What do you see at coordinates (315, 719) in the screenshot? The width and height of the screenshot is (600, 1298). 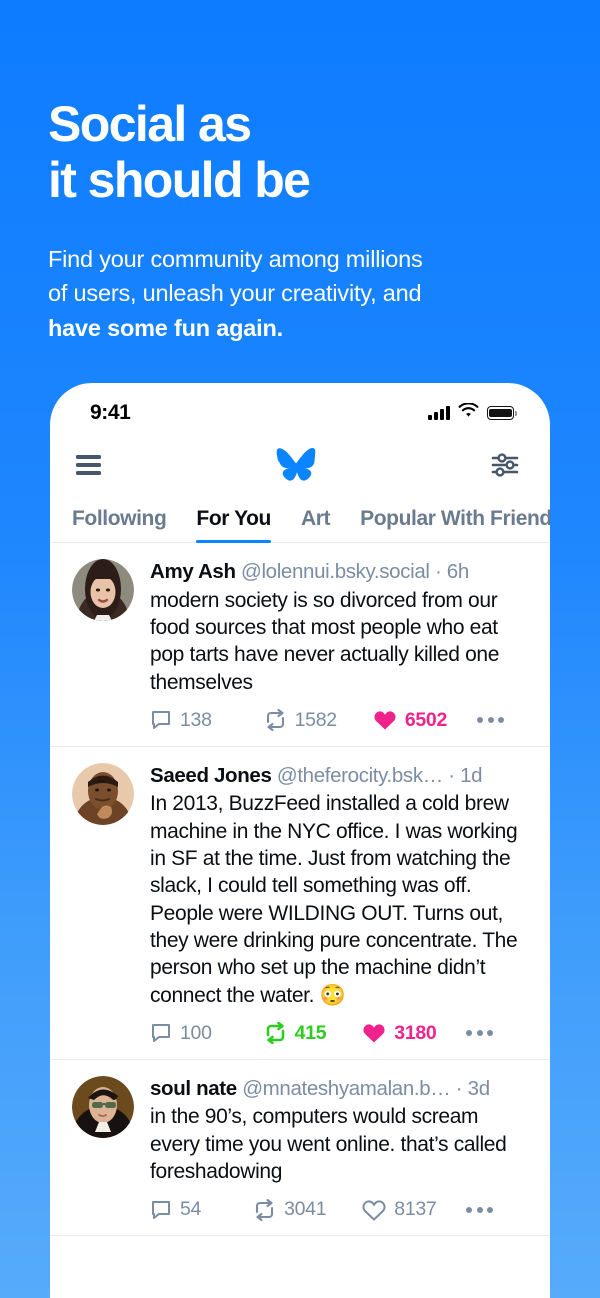 I see `repost-count: 1582` at bounding box center [315, 719].